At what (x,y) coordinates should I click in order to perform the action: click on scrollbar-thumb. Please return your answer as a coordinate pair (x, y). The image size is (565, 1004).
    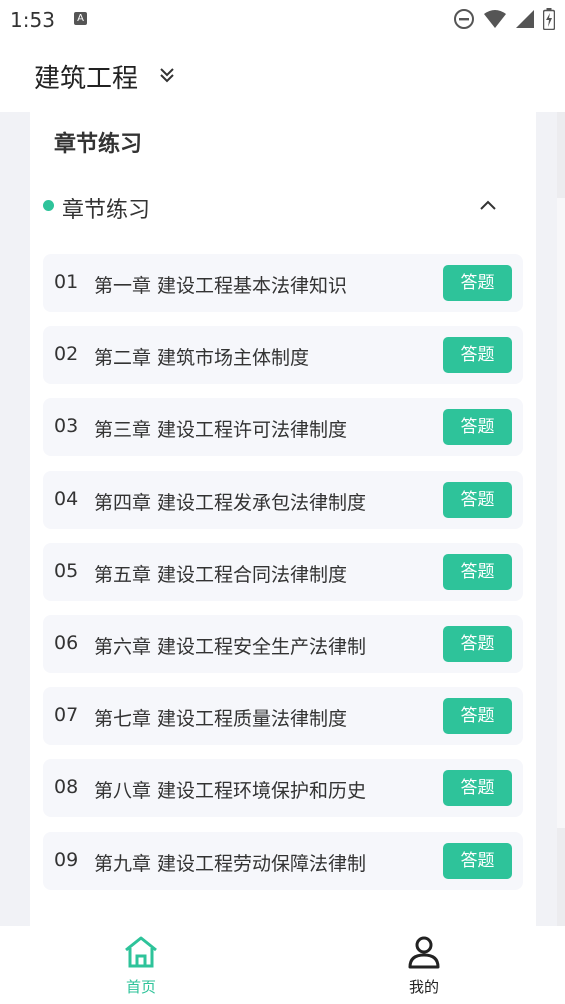
    Looking at the image, I should click on (561, 513).